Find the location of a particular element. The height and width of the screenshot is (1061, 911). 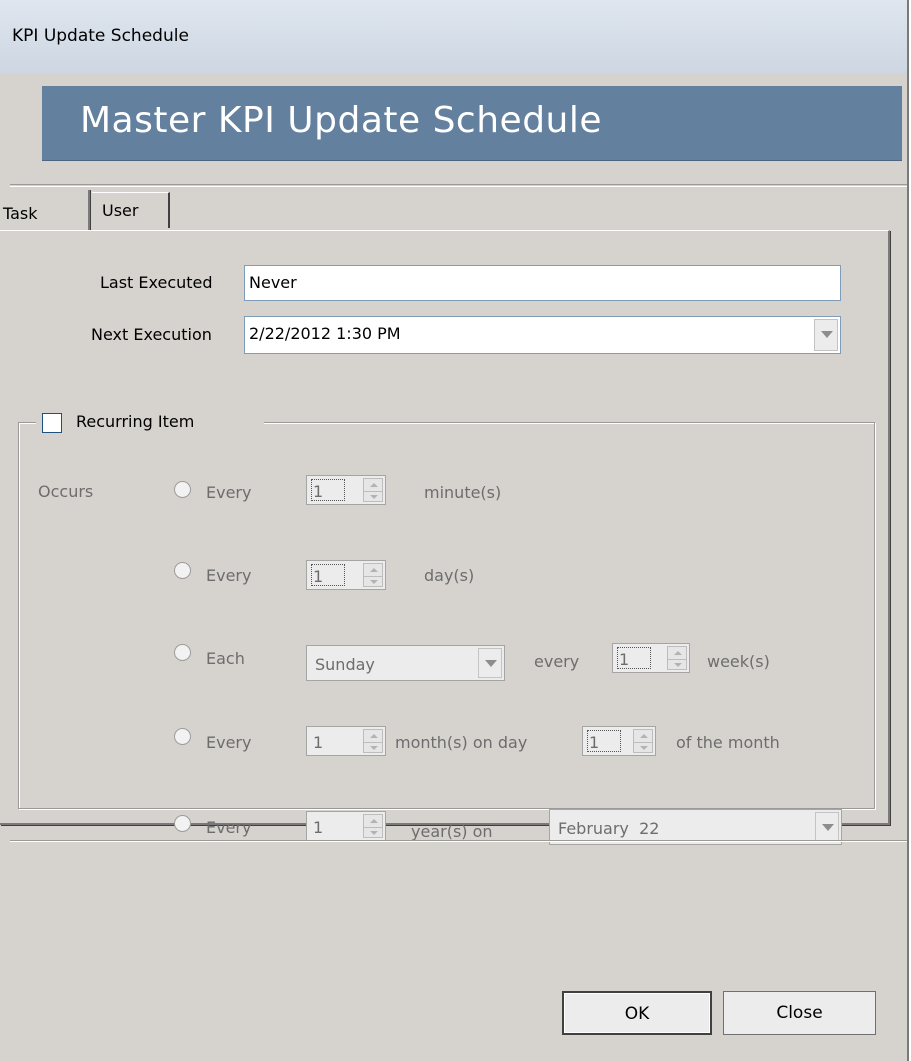

radio-every-days is located at coordinates (182, 570).